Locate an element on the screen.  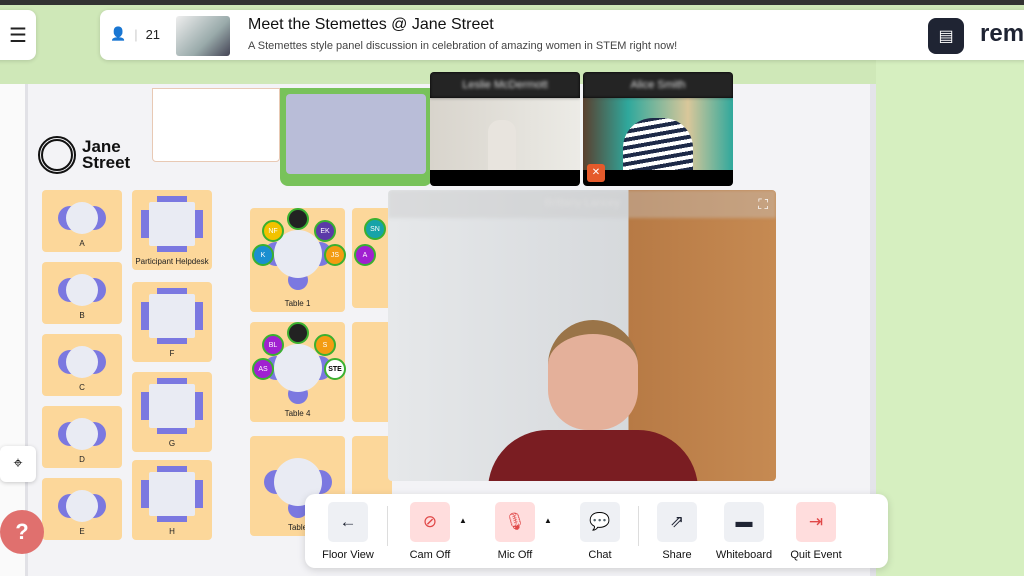
quit-event-button: ⇥ Quit Event is located at coordinates (816, 531).